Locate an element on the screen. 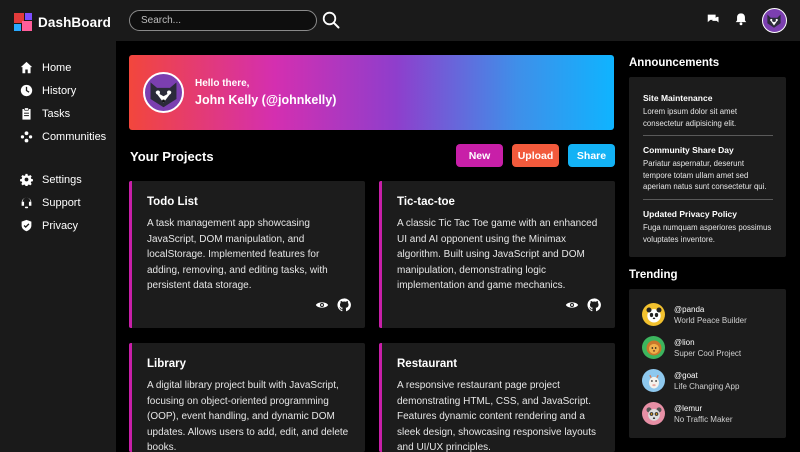 This screenshot has width=800, height=452. panda-avatar is located at coordinates (653, 314).